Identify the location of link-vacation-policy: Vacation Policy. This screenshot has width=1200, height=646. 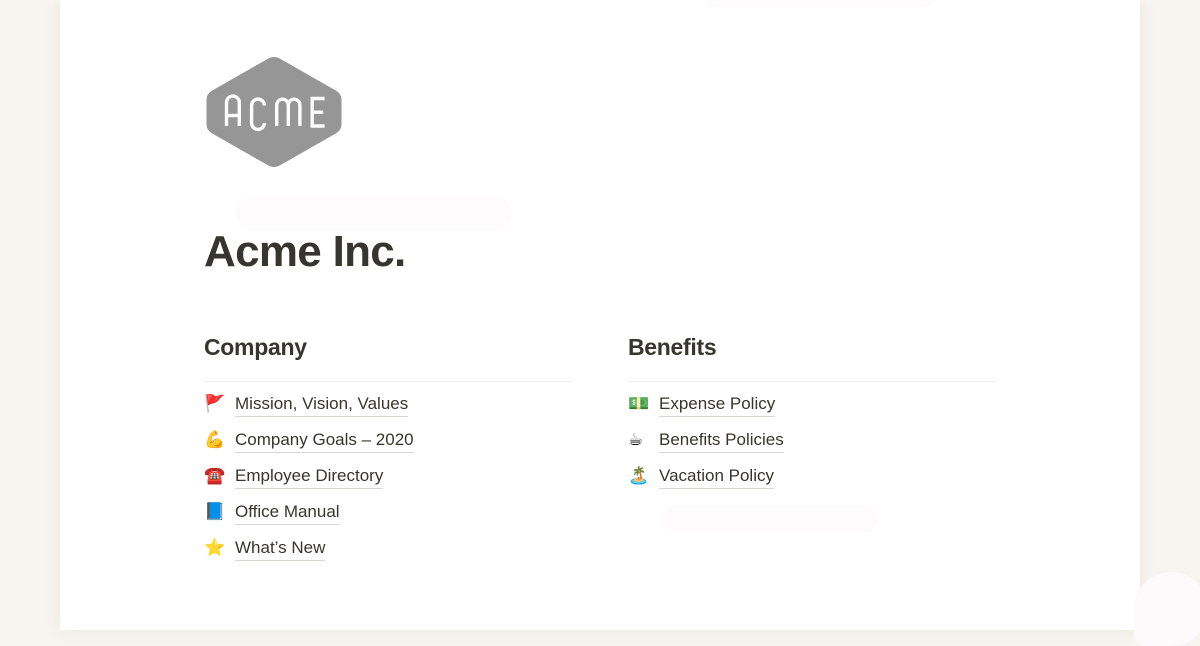
(716, 477).